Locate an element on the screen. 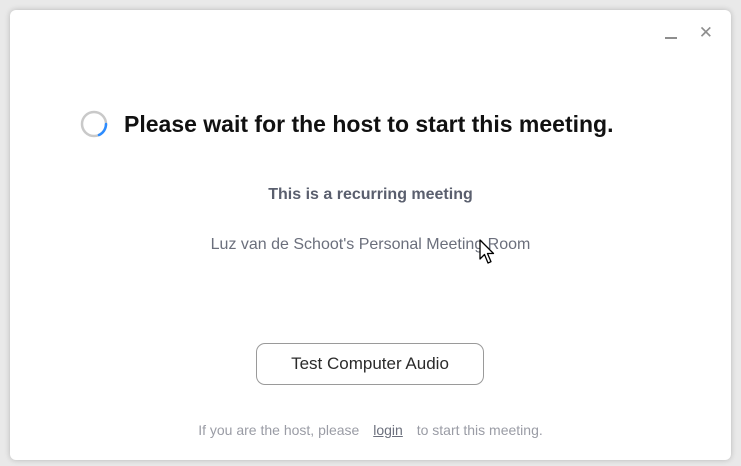 This screenshot has height=466, width=741. window-controls: ✕ is located at coordinates (688, 33).